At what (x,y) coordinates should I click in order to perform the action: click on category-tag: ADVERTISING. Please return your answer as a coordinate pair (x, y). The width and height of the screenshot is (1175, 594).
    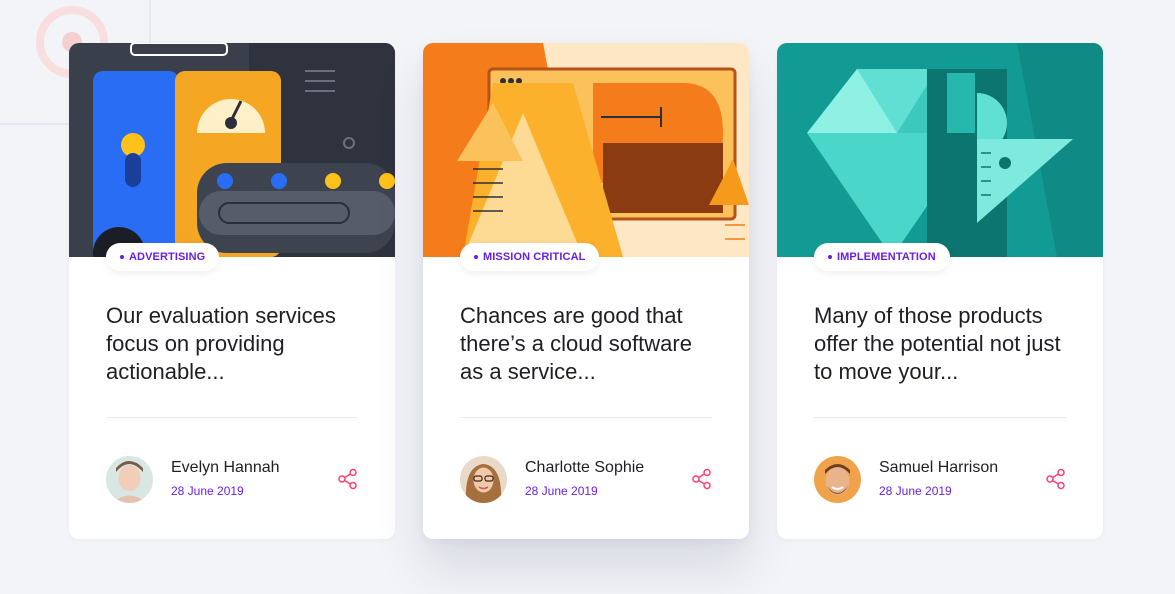
    Looking at the image, I should click on (163, 257).